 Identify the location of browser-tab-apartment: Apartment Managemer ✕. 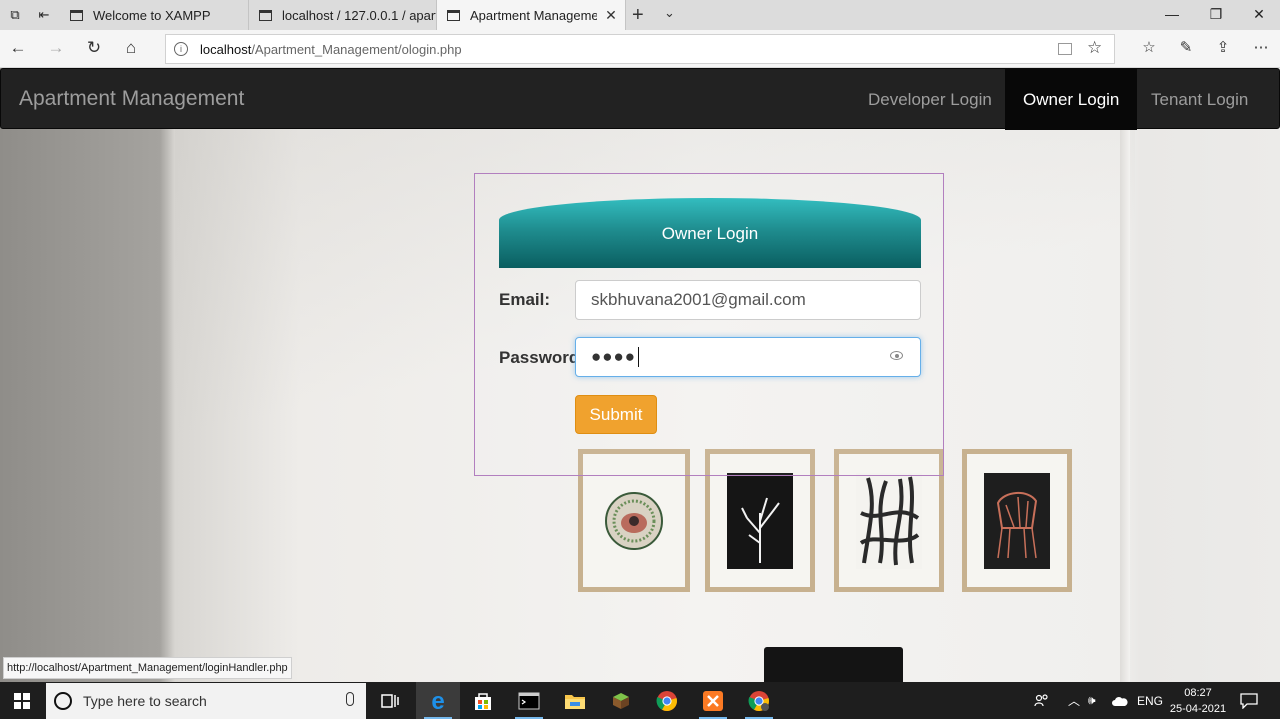
(531, 15).